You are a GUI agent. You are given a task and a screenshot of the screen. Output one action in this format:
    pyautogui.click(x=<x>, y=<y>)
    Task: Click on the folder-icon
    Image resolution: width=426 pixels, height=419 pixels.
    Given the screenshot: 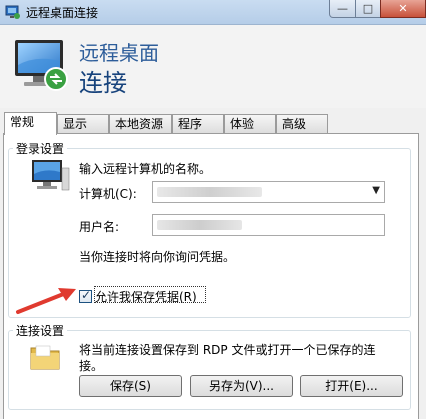 What is the action you would take?
    pyautogui.click(x=45, y=357)
    